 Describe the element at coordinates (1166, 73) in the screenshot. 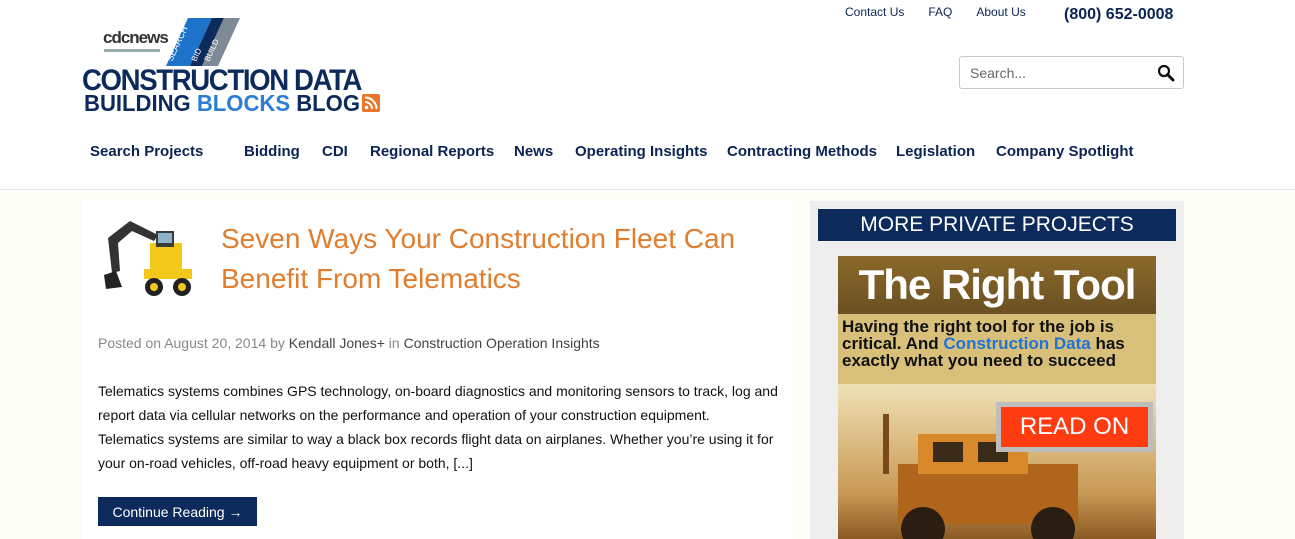

I see `search-icon` at that location.